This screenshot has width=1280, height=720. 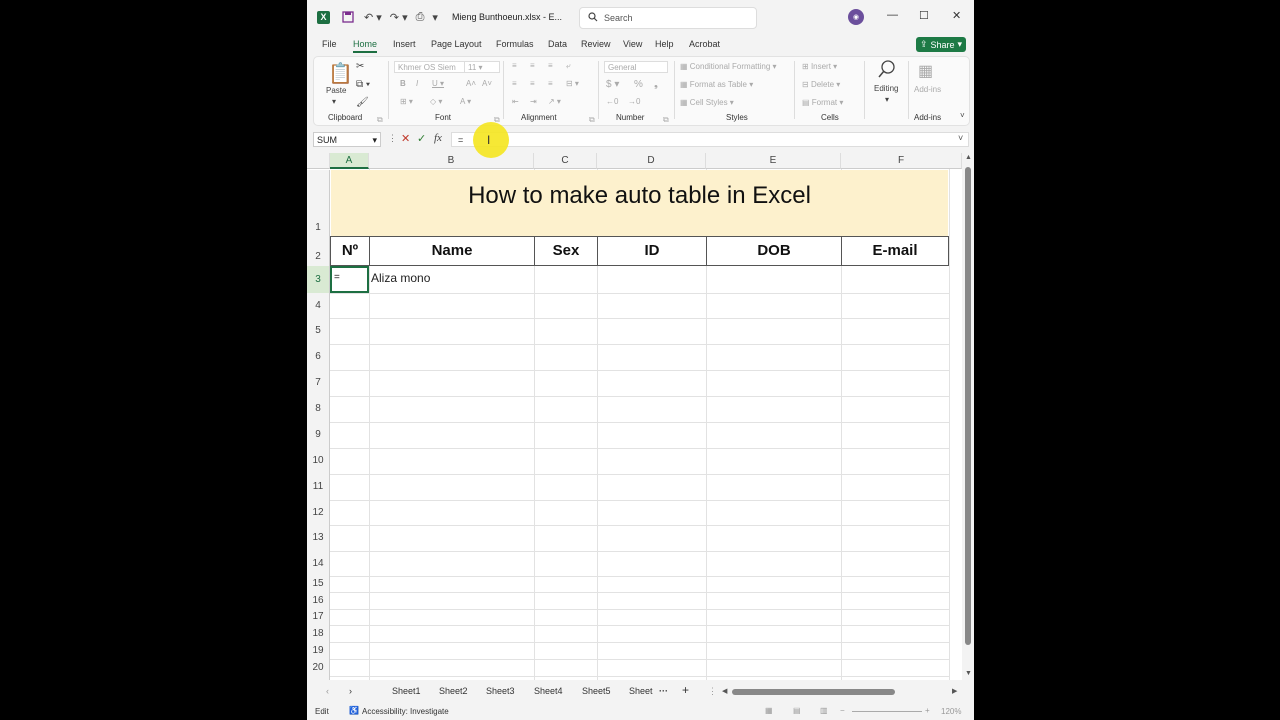 What do you see at coordinates (360, 66) in the screenshot?
I see `cut-icon: ✂` at bounding box center [360, 66].